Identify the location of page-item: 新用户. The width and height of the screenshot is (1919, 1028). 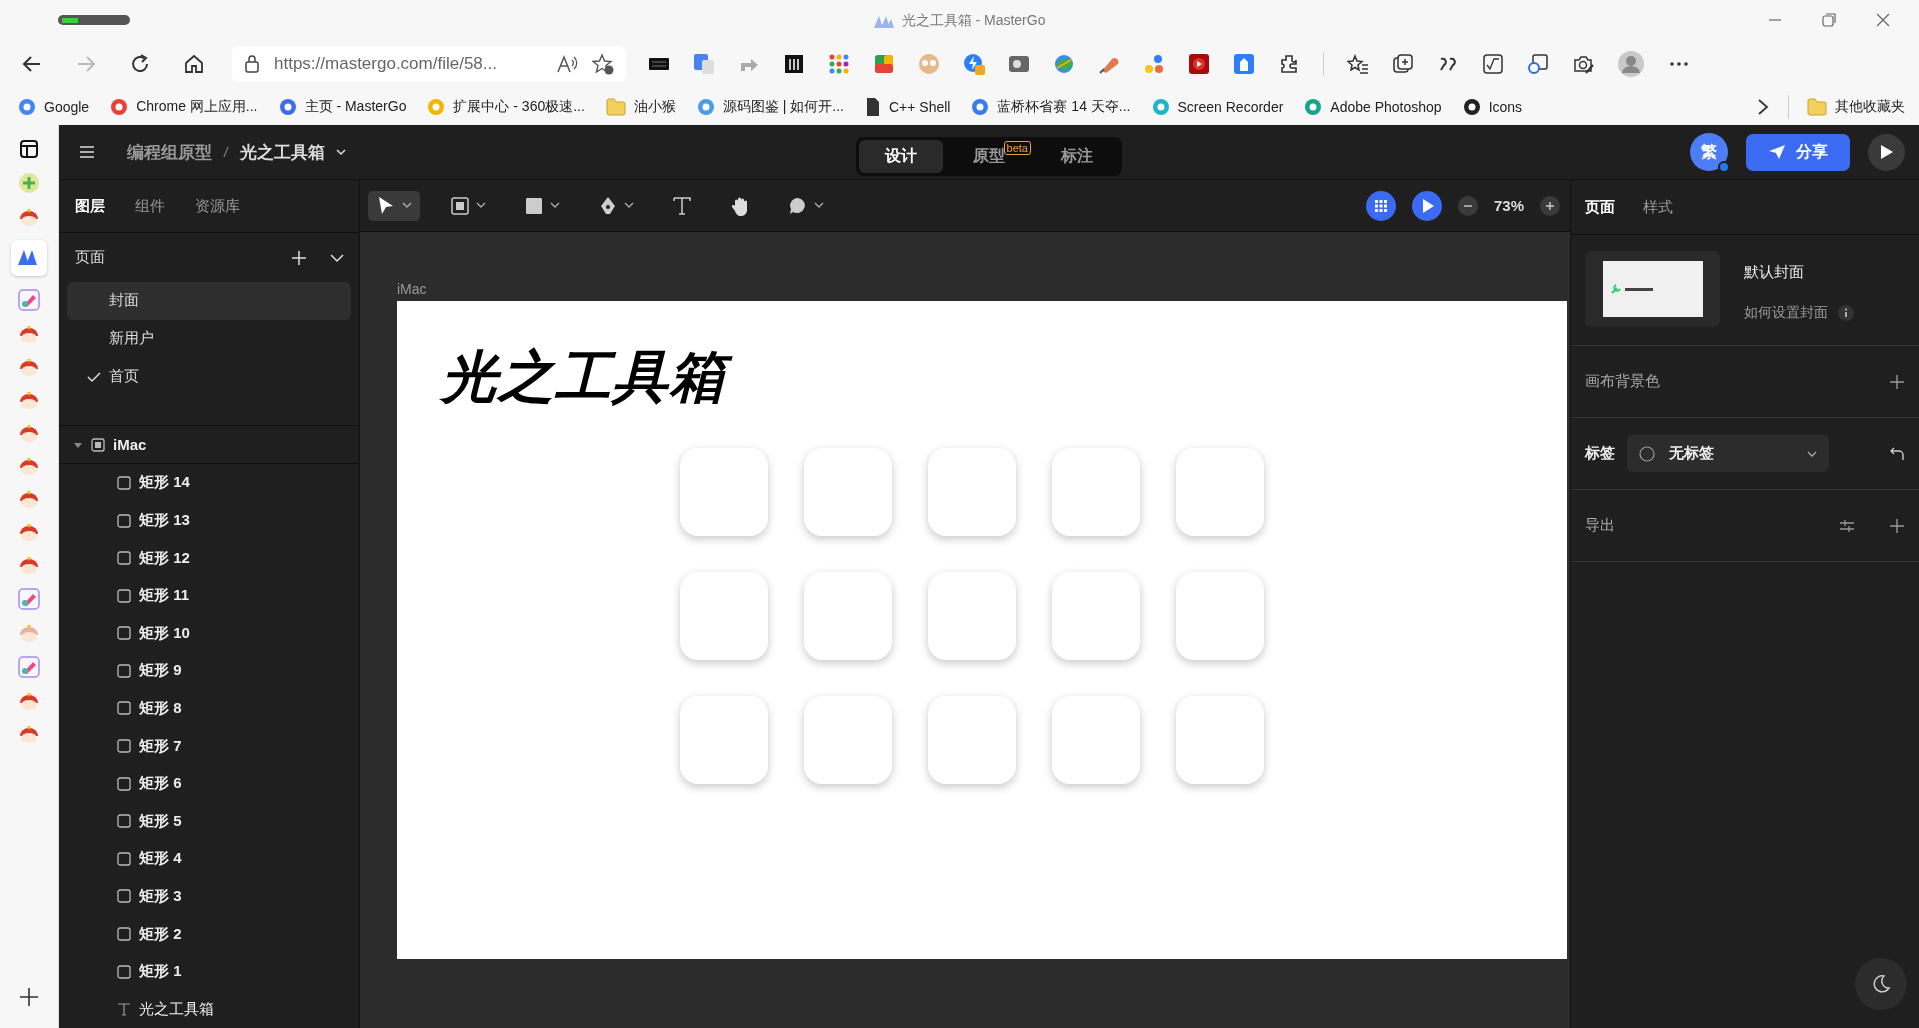
(209, 338).